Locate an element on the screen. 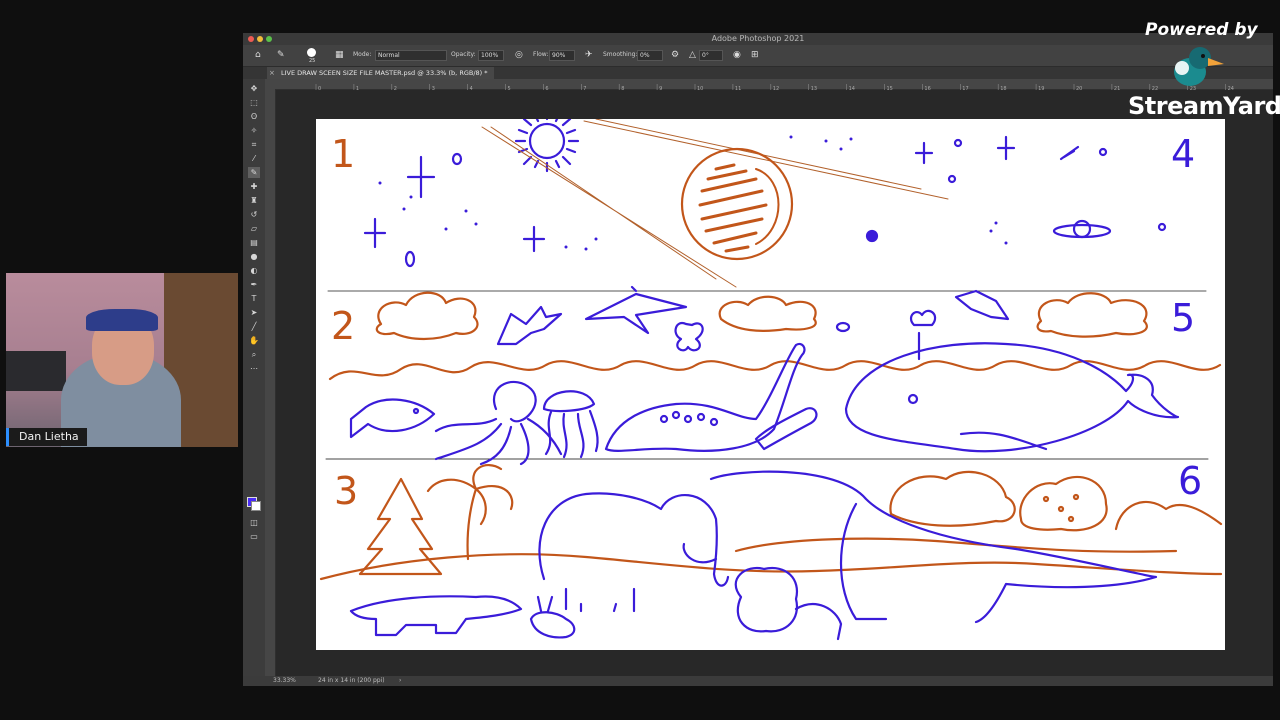 This screenshot has width=1280, height=720. butterfly is located at coordinates (689, 336).